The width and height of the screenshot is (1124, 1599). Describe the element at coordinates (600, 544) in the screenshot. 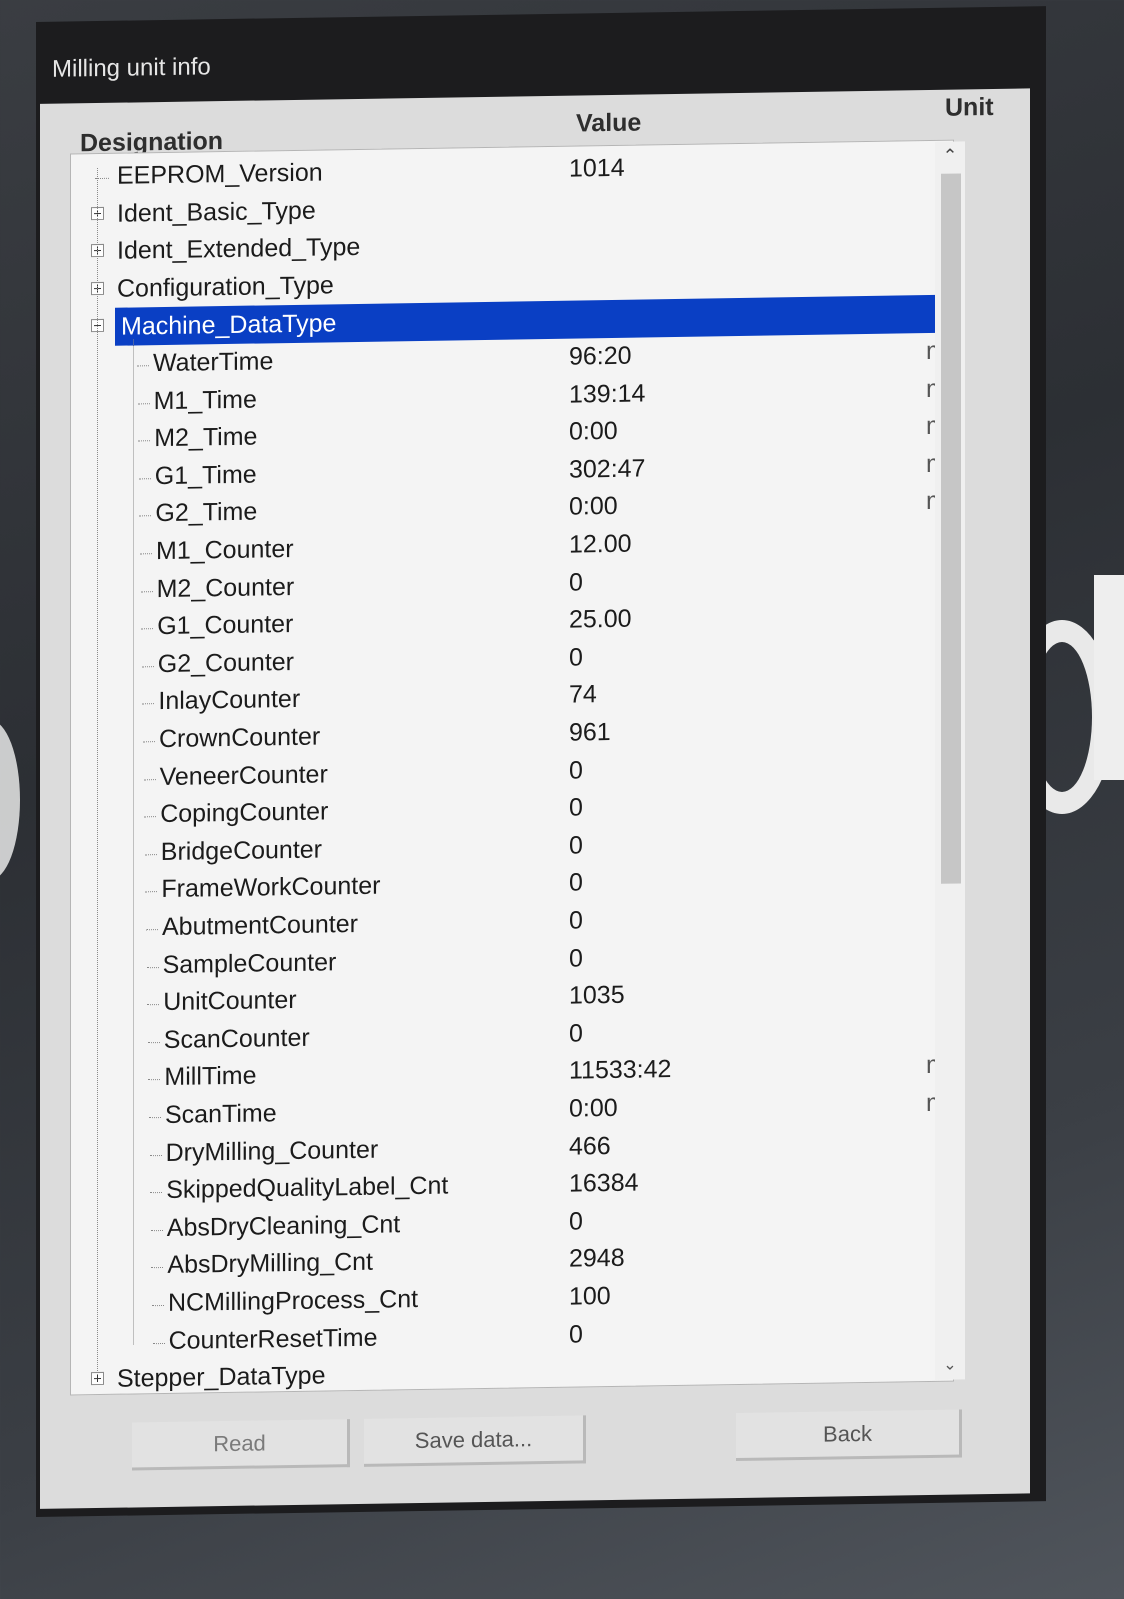

I see `tree-item-value: 12.00` at that location.